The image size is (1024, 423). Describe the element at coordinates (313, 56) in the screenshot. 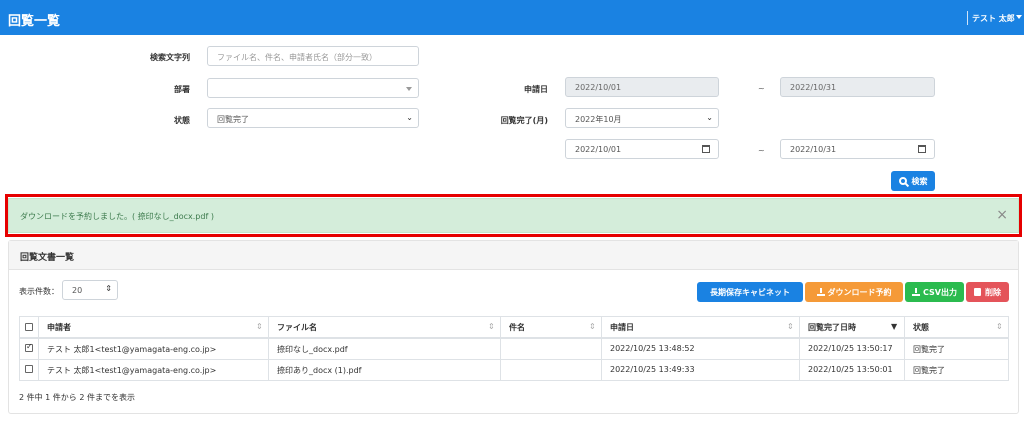

I see `keyword-input: ファイル名、件名、申請者氏名（部分一致）` at that location.